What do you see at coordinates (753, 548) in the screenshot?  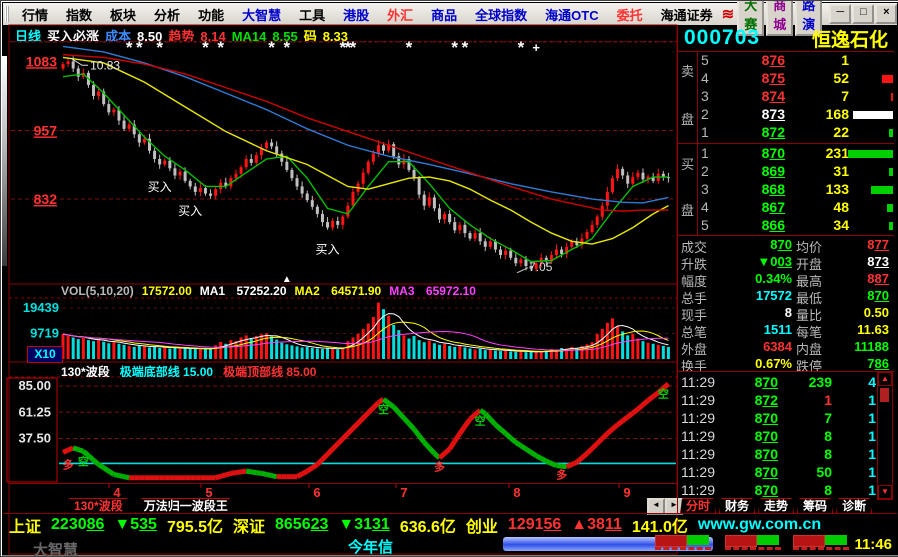 I see `dash-line` at bounding box center [753, 548].